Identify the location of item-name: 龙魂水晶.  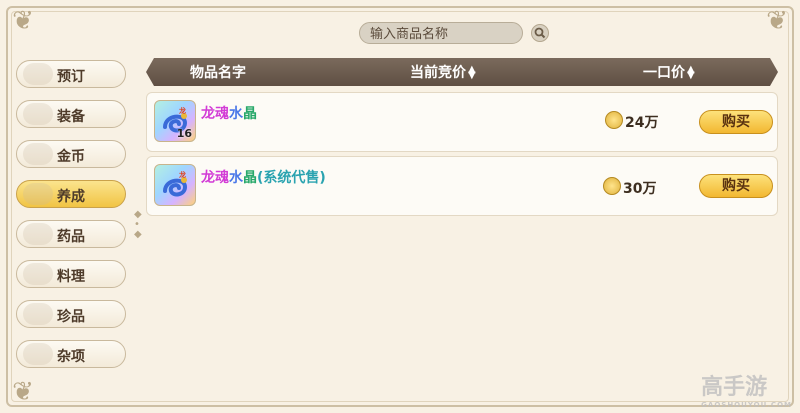
(229, 113).